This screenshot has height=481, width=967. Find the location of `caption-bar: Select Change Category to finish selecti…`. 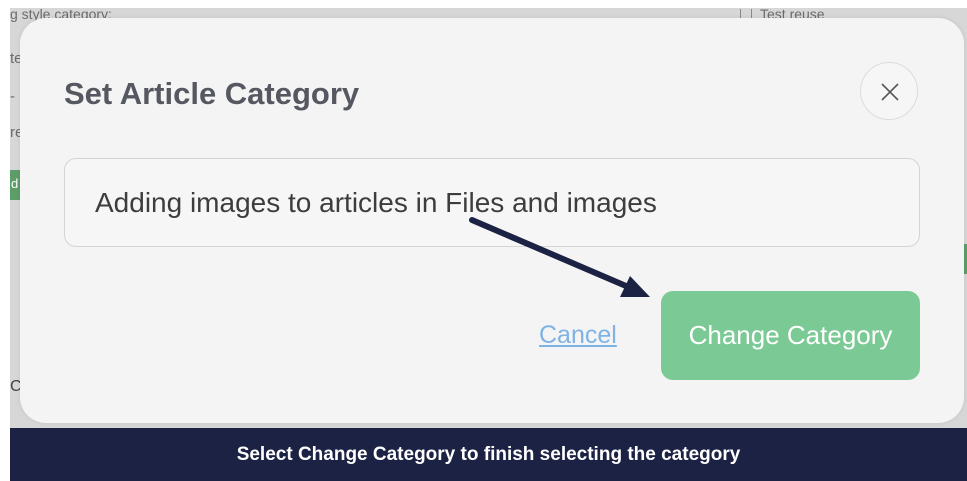

caption-bar: Select Change Category to finish selecti… is located at coordinates (488, 454).